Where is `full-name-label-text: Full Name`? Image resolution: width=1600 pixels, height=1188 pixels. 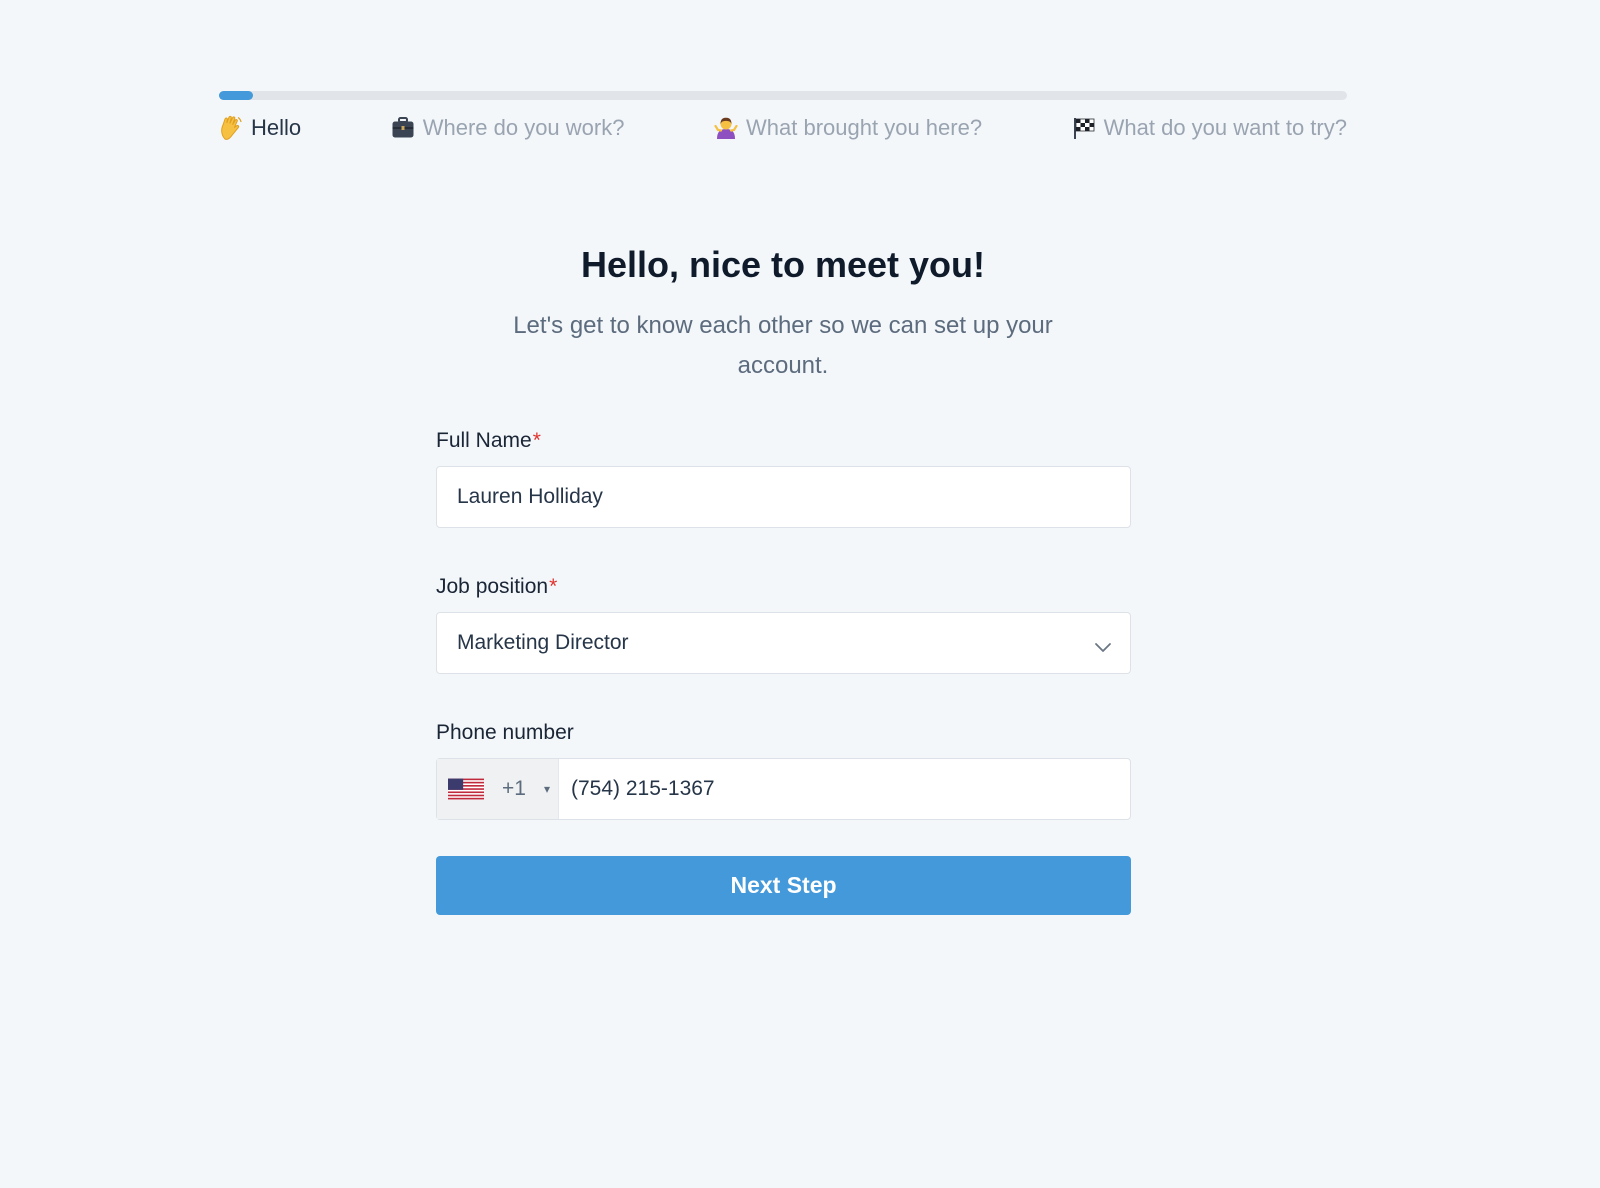 full-name-label-text: Full Name is located at coordinates (484, 440).